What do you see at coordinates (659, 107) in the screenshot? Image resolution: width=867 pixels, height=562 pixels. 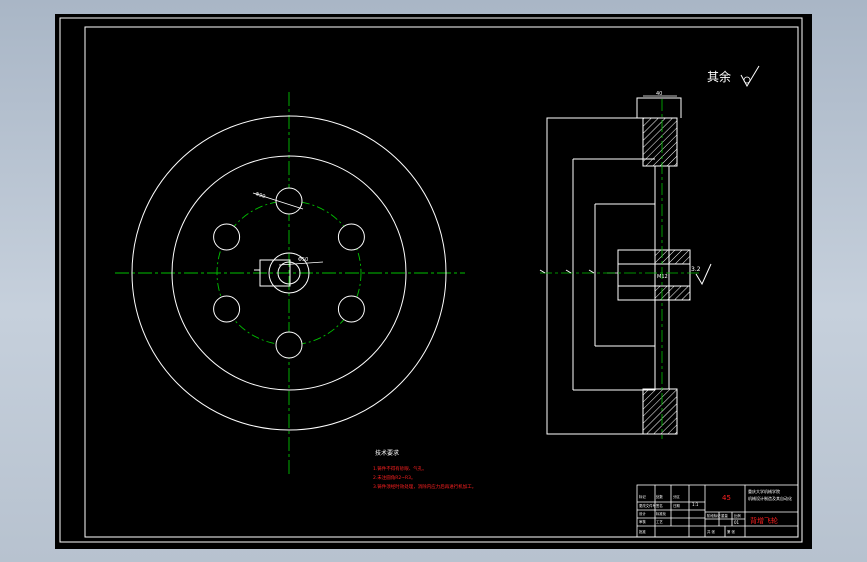 I see `top-boss` at bounding box center [659, 107].